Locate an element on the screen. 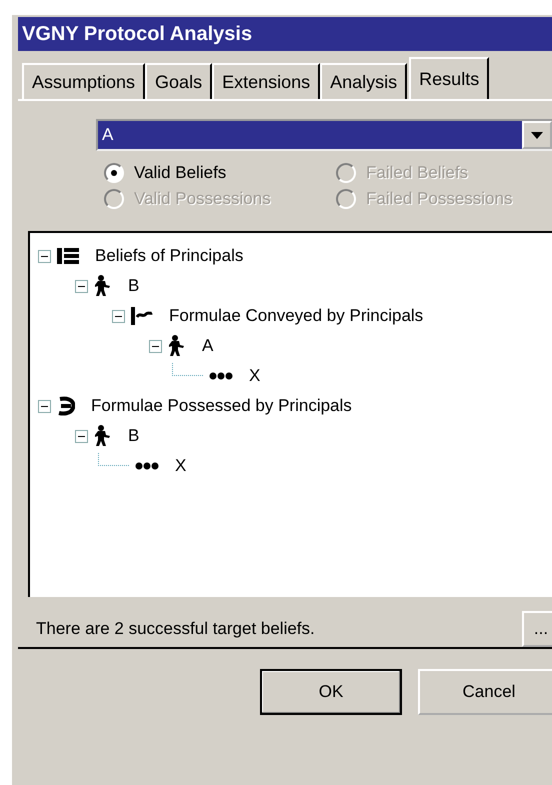  tab: Assumptions is located at coordinates (84, 81).